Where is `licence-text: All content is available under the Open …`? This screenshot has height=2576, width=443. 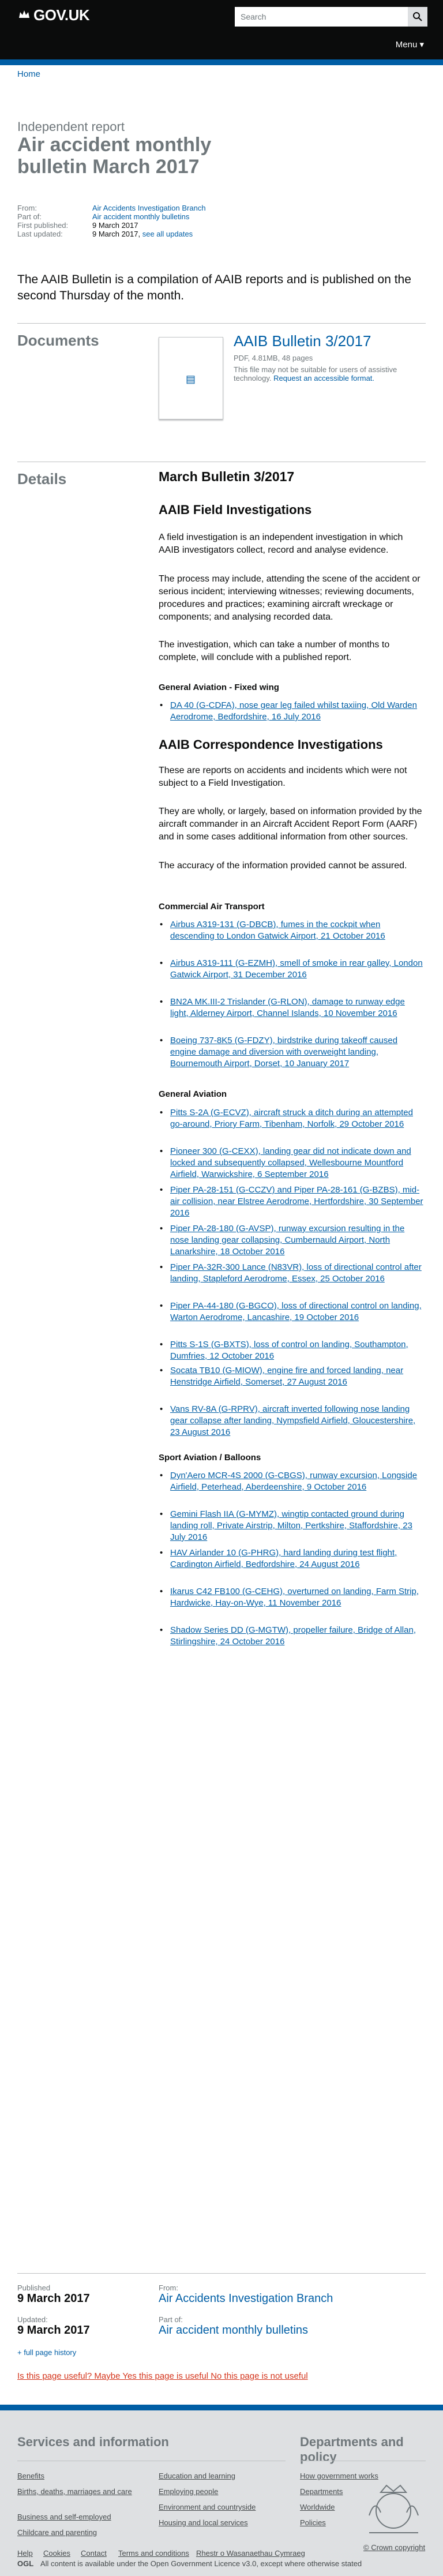 licence-text: All content is available under the Open … is located at coordinates (201, 2563).